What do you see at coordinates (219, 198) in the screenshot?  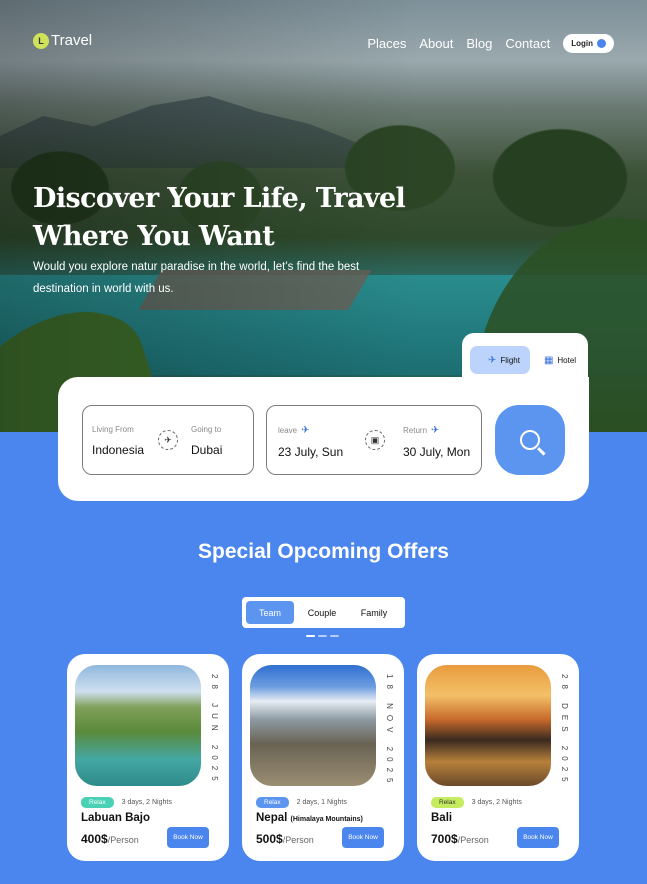 I see `hero-title-line1: Discover Your Life, Travel` at bounding box center [219, 198].